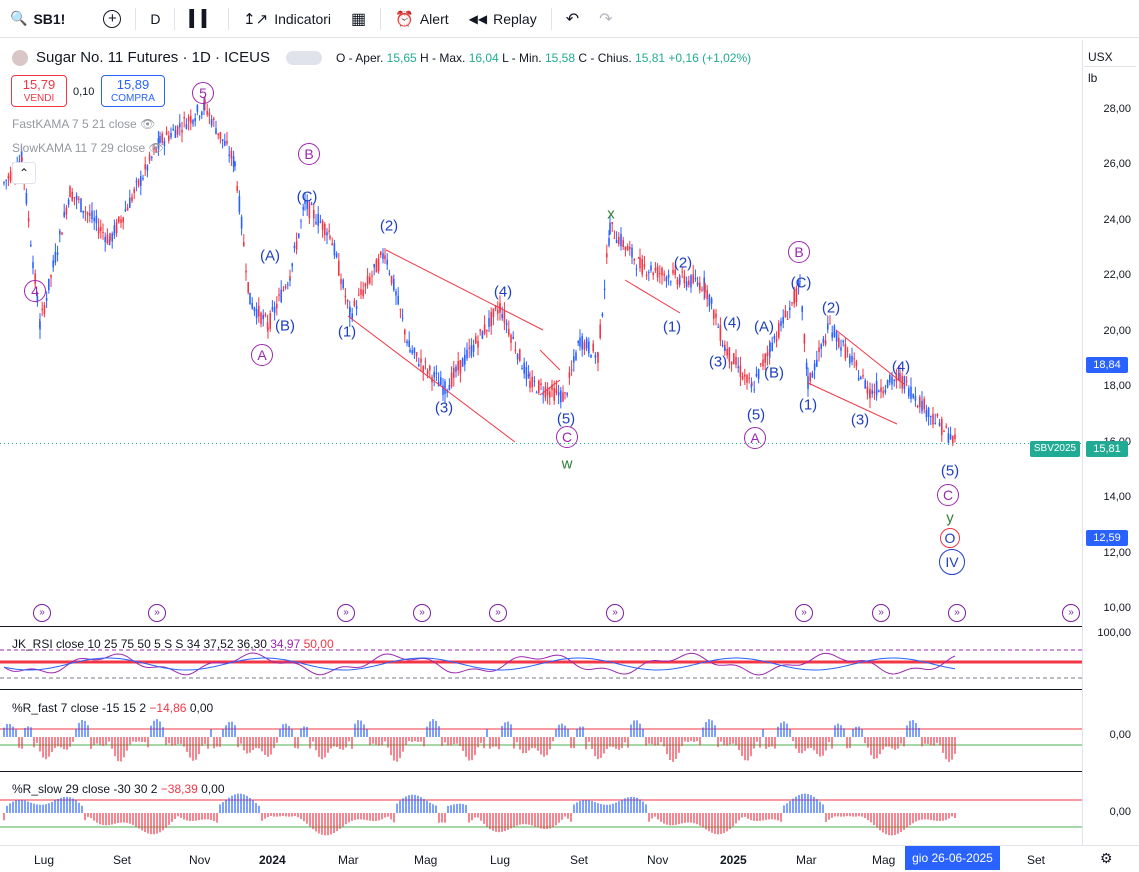 Image resolution: width=1139 pixels, height=872 pixels. What do you see at coordinates (808, 405) in the screenshot?
I see `wave-label: (1)` at bounding box center [808, 405].